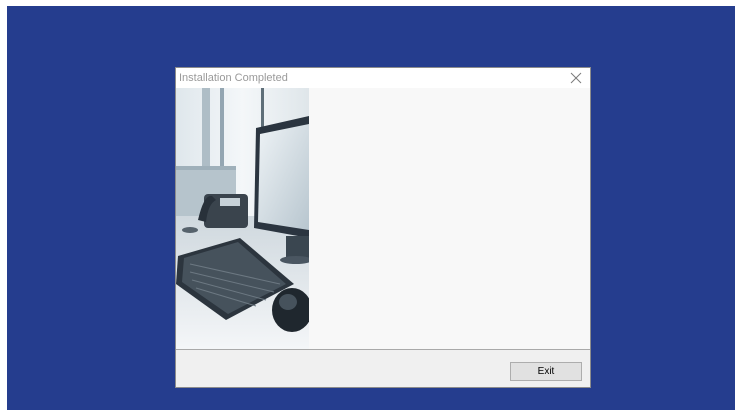  I want to click on close-icon, so click(576, 78).